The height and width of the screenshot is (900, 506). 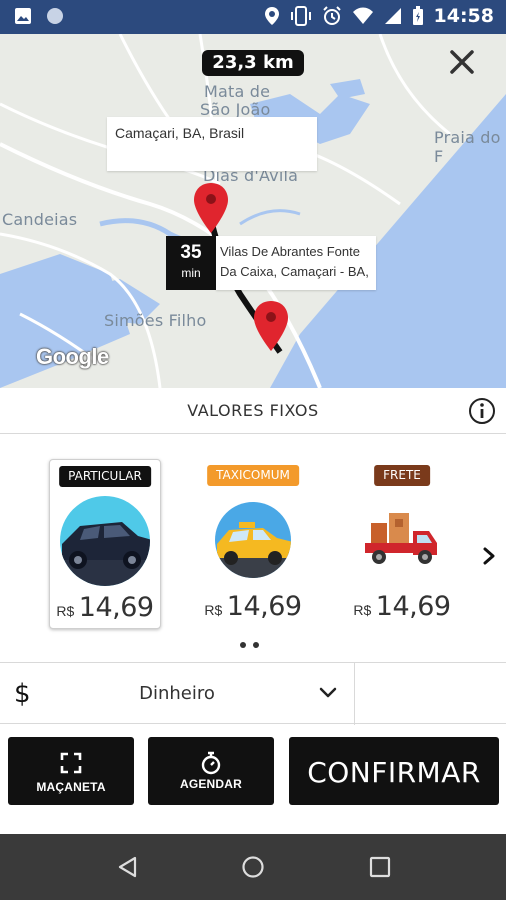 What do you see at coordinates (253, 63) in the screenshot?
I see `distance-badge: 23,3 km` at bounding box center [253, 63].